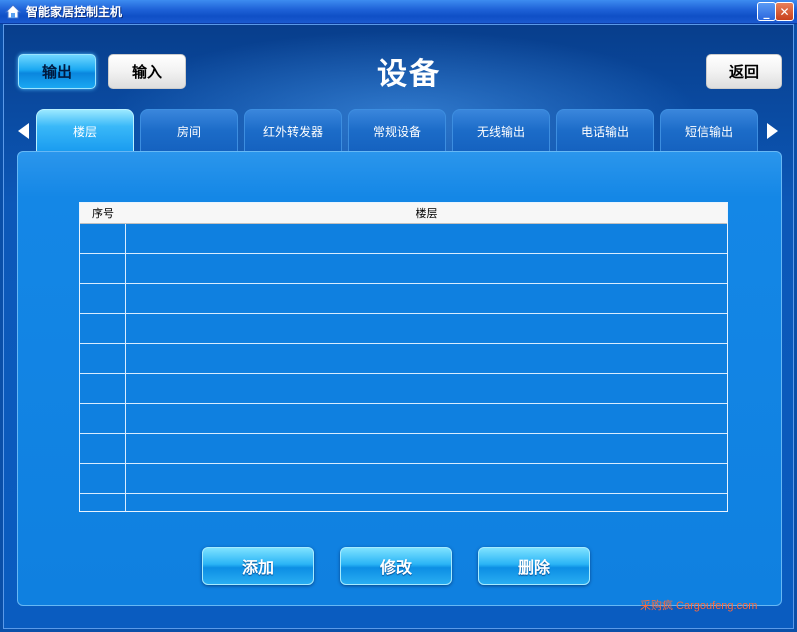 The width and height of the screenshot is (797, 632). What do you see at coordinates (103, 213) in the screenshot?
I see `column-header-index: 序号` at bounding box center [103, 213].